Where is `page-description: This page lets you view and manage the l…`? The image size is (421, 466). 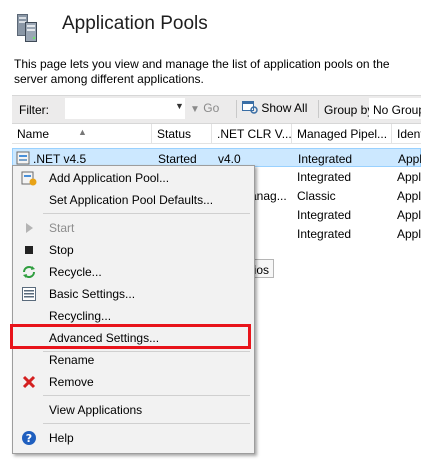 page-description: This page lets you view and manage the l… is located at coordinates (202, 71).